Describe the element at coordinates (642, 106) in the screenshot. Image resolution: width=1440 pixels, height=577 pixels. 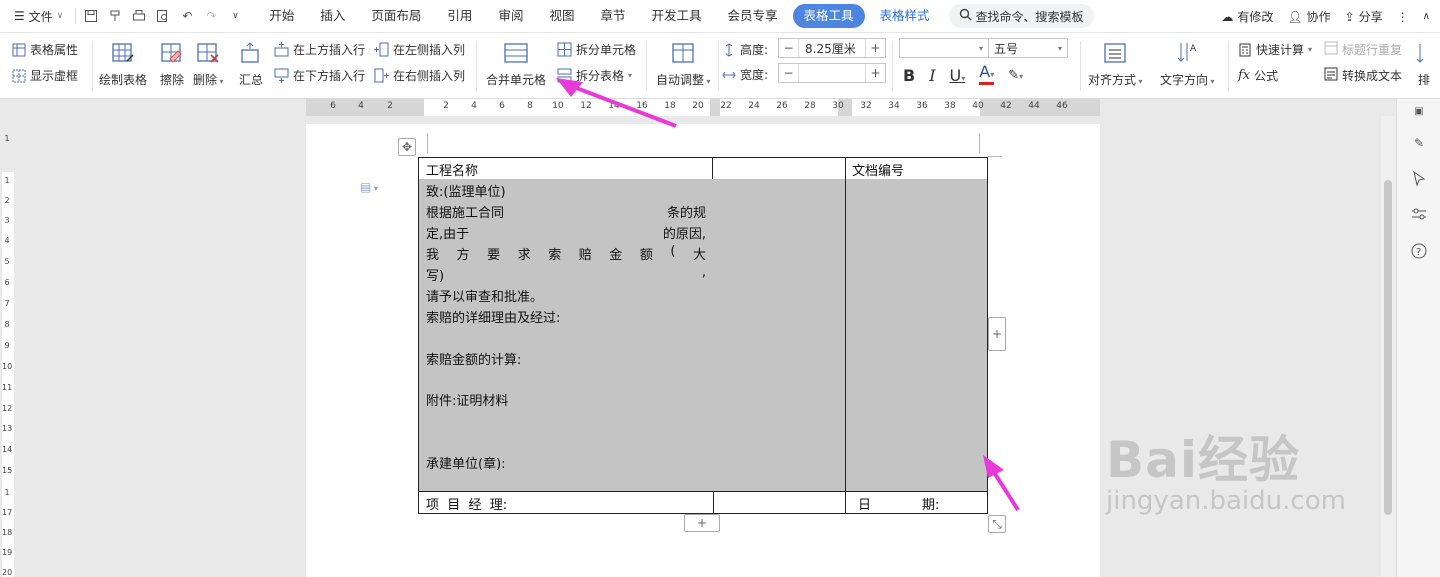
I see `ruler-tick: 16` at that location.